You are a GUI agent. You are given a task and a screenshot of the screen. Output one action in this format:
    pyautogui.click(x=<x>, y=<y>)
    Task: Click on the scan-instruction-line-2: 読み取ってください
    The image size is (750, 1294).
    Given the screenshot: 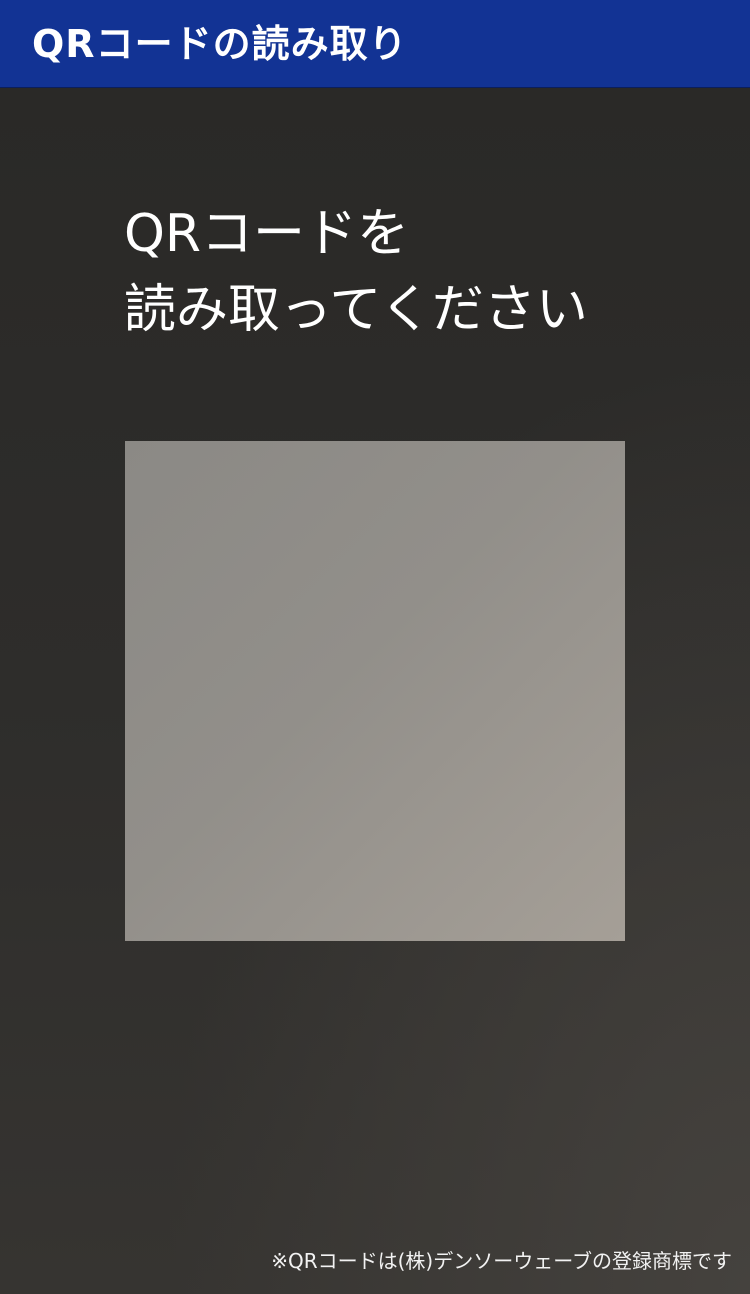 What is the action you would take?
    pyautogui.click(x=356, y=310)
    